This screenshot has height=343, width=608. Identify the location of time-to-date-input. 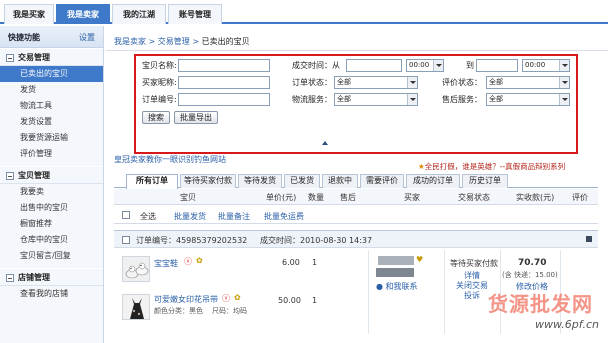
(497, 65).